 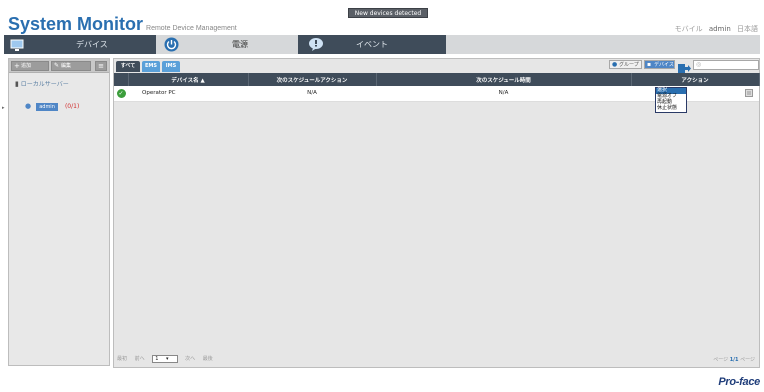 I want to click on next-time-cell: N/A, so click(x=503, y=94).